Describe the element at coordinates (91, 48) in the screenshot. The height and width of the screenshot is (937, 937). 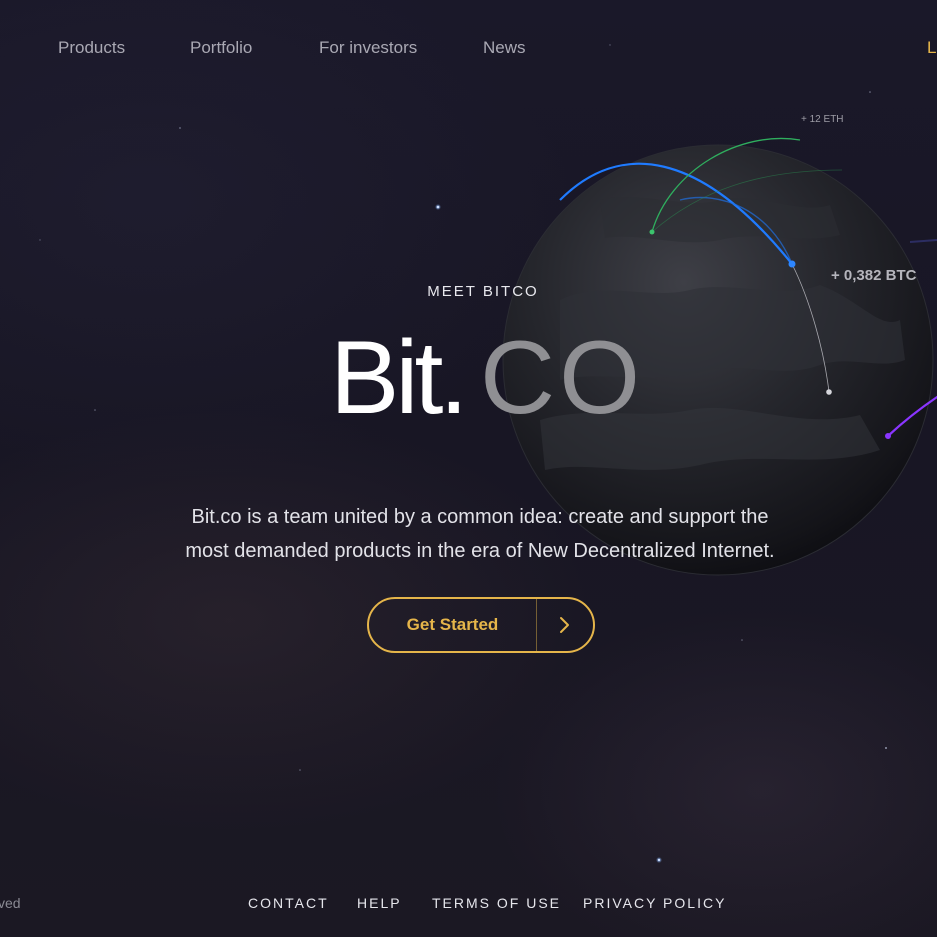
I see `nav-products: Products` at that location.